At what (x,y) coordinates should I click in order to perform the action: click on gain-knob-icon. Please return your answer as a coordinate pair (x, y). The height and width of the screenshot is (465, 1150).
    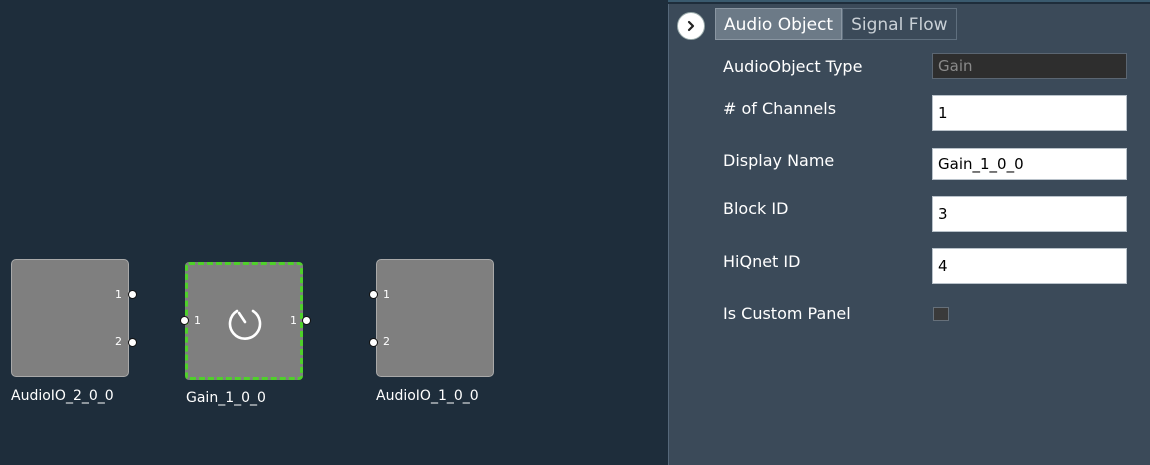
    Looking at the image, I should click on (245, 324).